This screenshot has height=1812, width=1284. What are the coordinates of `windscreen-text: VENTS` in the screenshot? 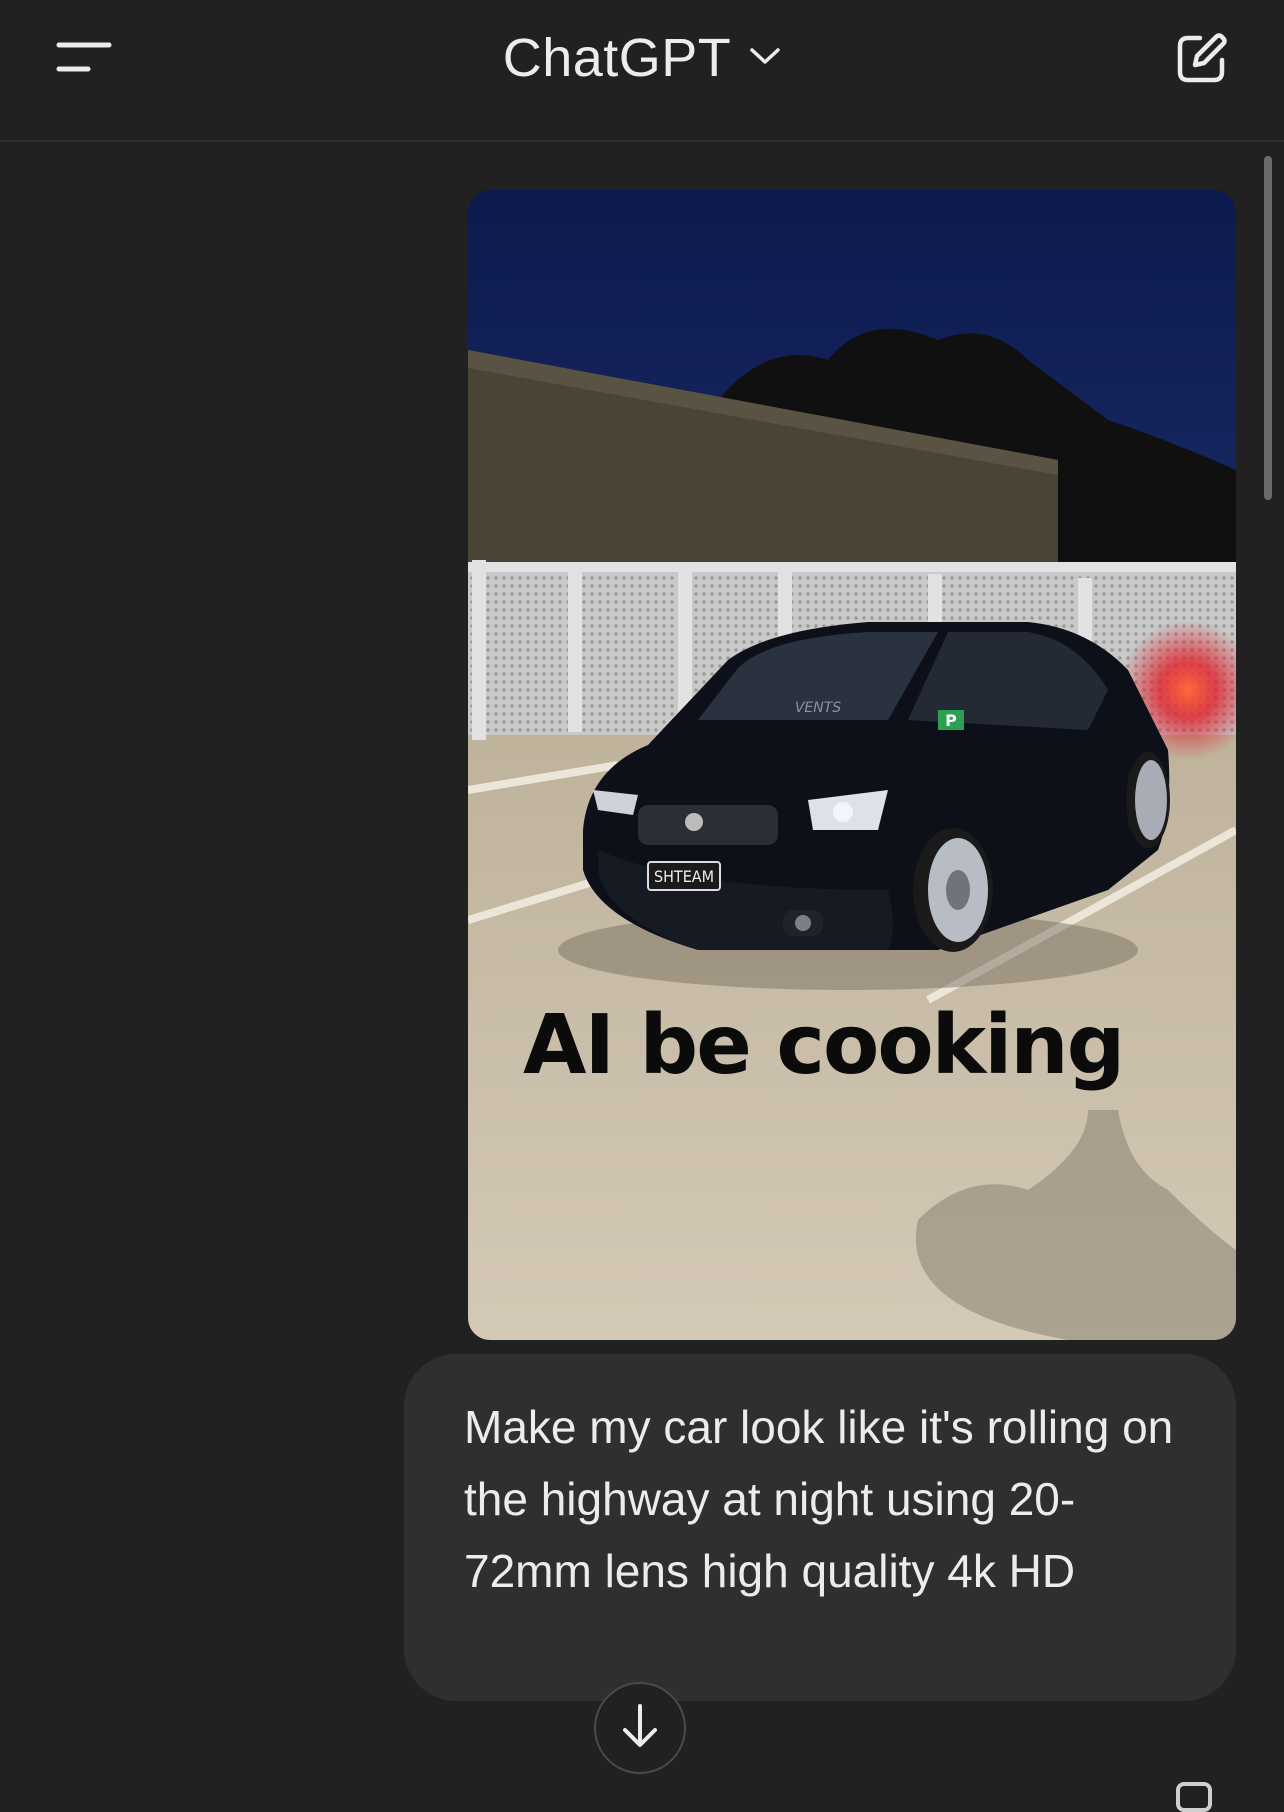 It's located at (818, 708).